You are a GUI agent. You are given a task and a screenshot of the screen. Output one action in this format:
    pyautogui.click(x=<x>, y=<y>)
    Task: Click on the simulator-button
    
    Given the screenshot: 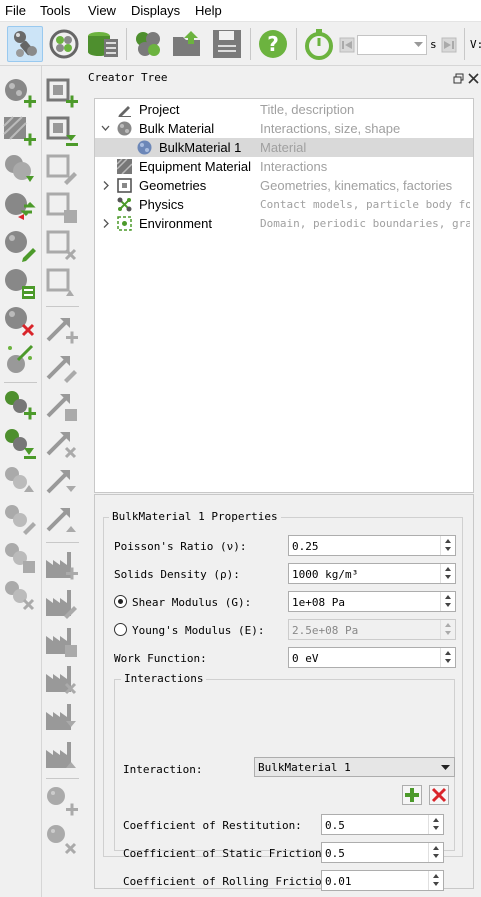 What is the action you would take?
    pyautogui.click(x=64, y=44)
    